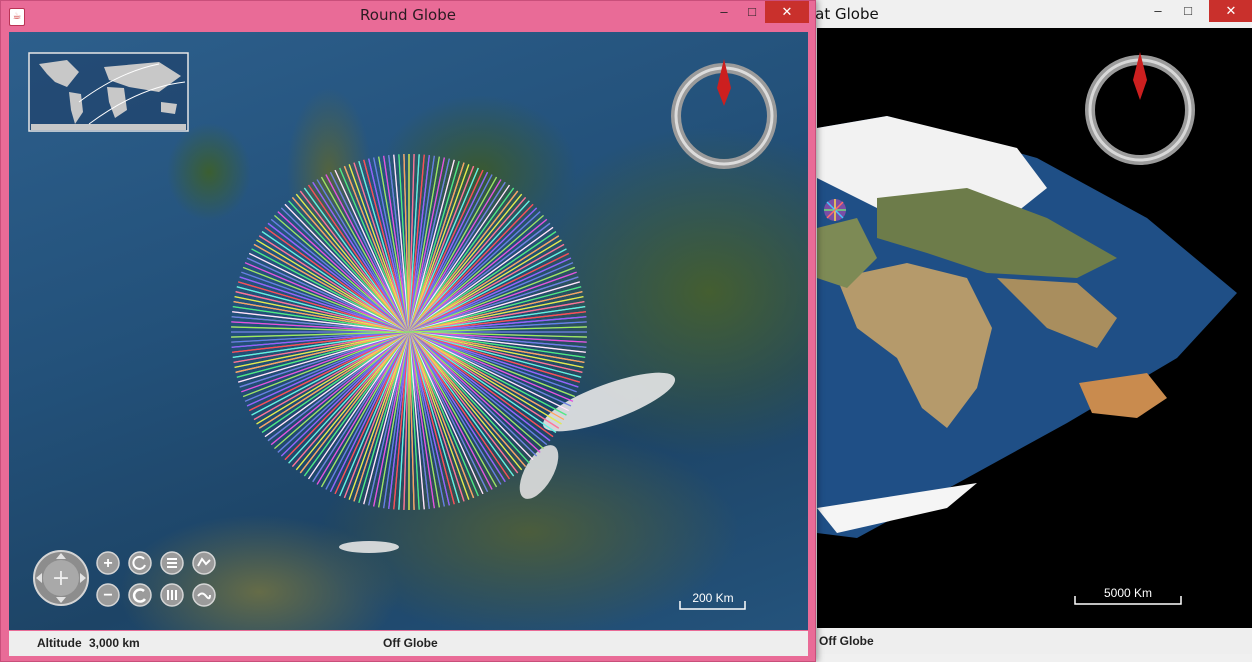  I want to click on heading-left-button, so click(140, 563).